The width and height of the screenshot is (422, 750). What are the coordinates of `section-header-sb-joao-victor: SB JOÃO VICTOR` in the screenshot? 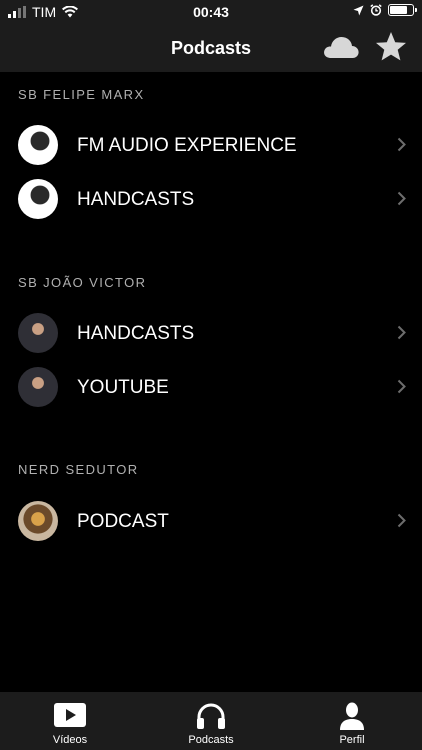 It's located at (82, 282).